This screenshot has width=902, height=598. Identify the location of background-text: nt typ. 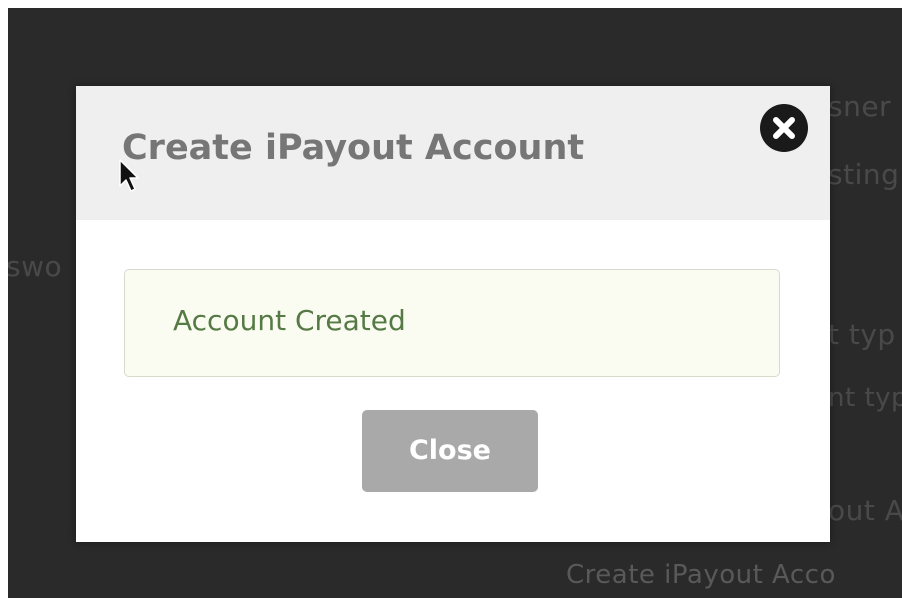
(865, 398).